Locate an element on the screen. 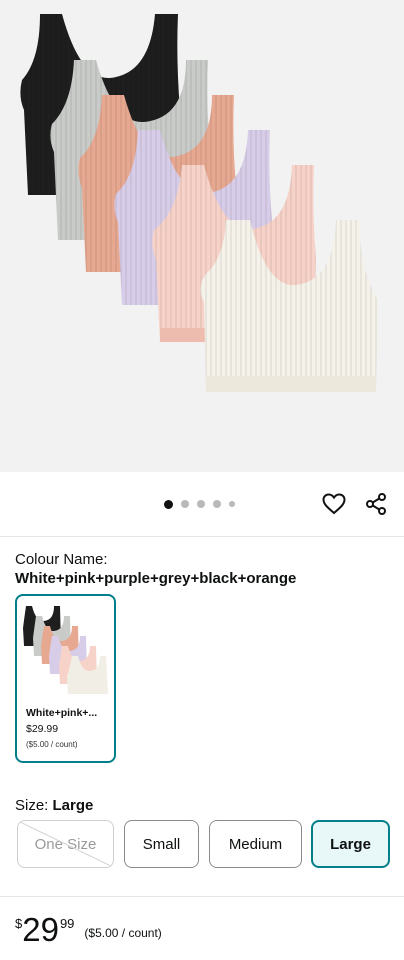 The image size is (404, 960). size-option-label: Large is located at coordinates (350, 844).